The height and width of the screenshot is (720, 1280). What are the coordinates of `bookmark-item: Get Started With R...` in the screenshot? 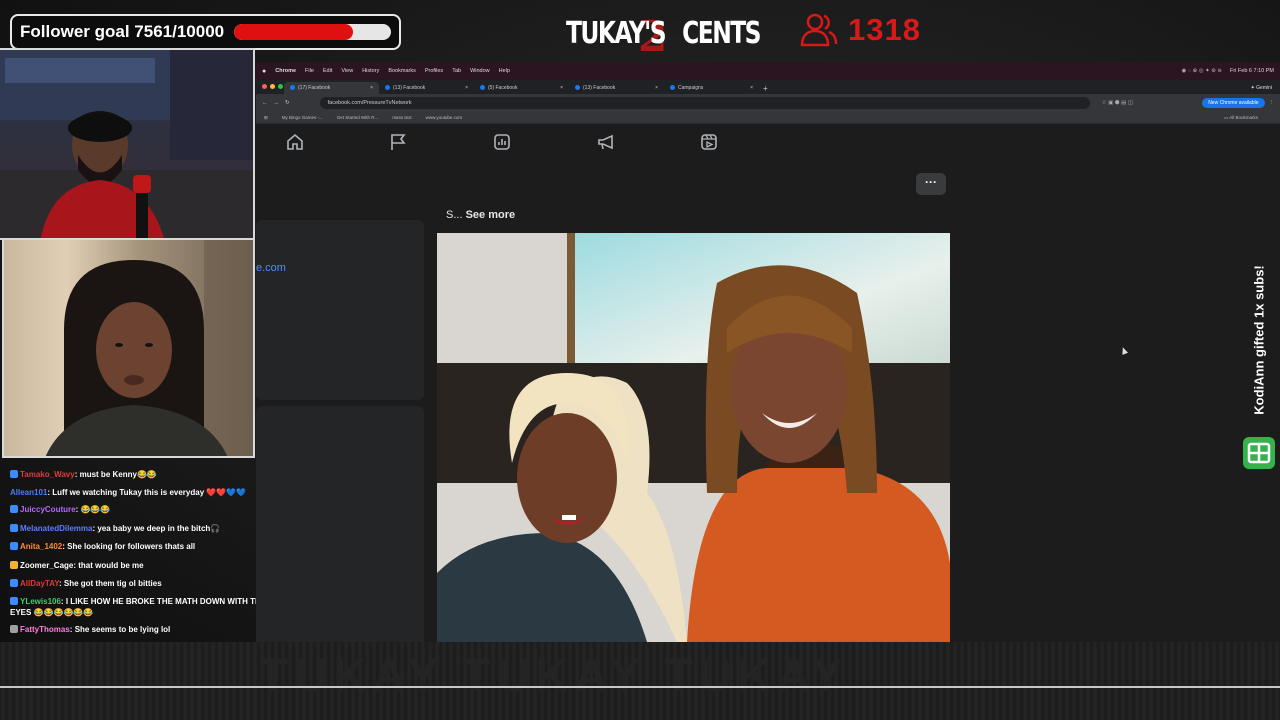 It's located at (358, 117).